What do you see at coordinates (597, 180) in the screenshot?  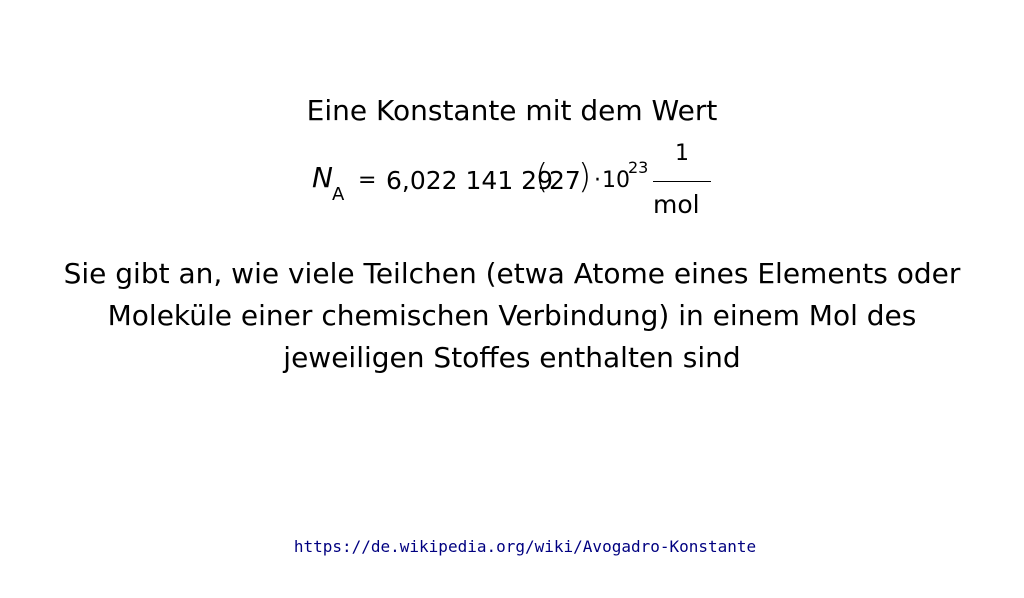 I see `formula-times: ·` at bounding box center [597, 180].